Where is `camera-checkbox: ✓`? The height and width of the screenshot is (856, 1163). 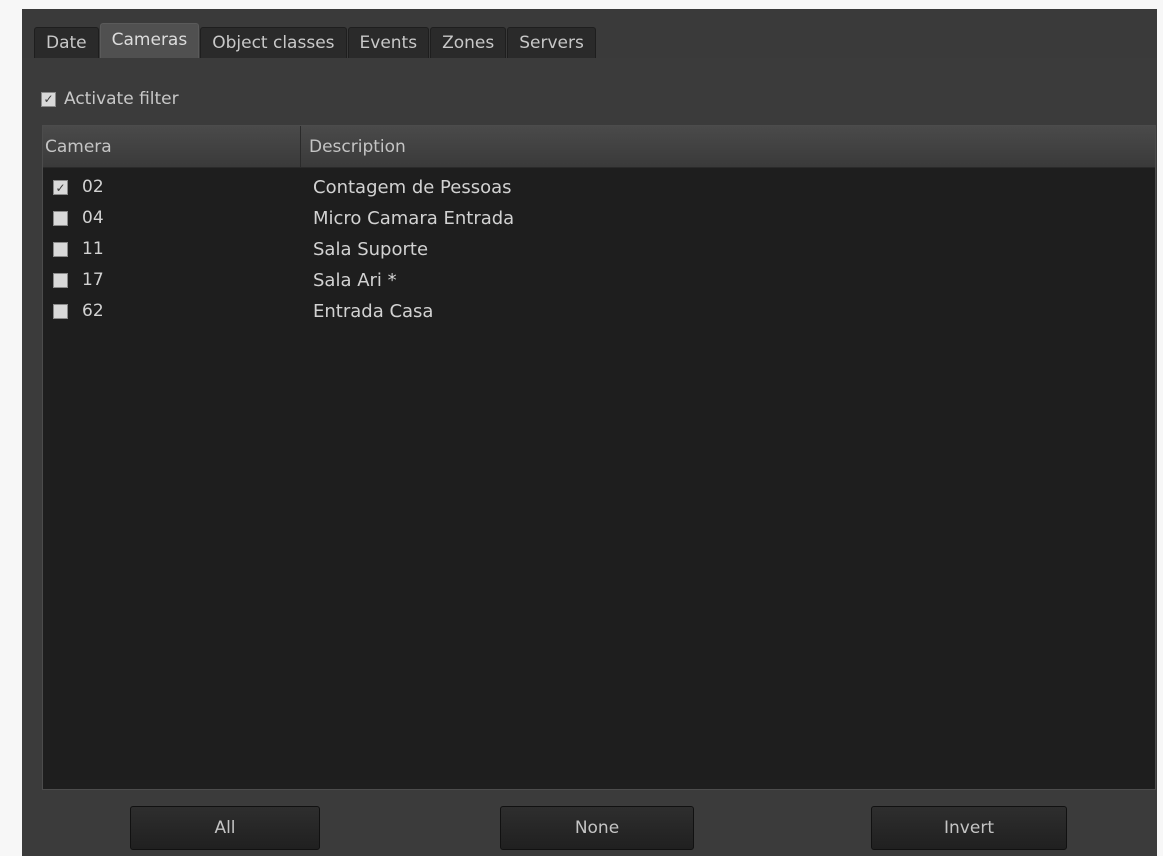
camera-checkbox: ✓ is located at coordinates (60, 187).